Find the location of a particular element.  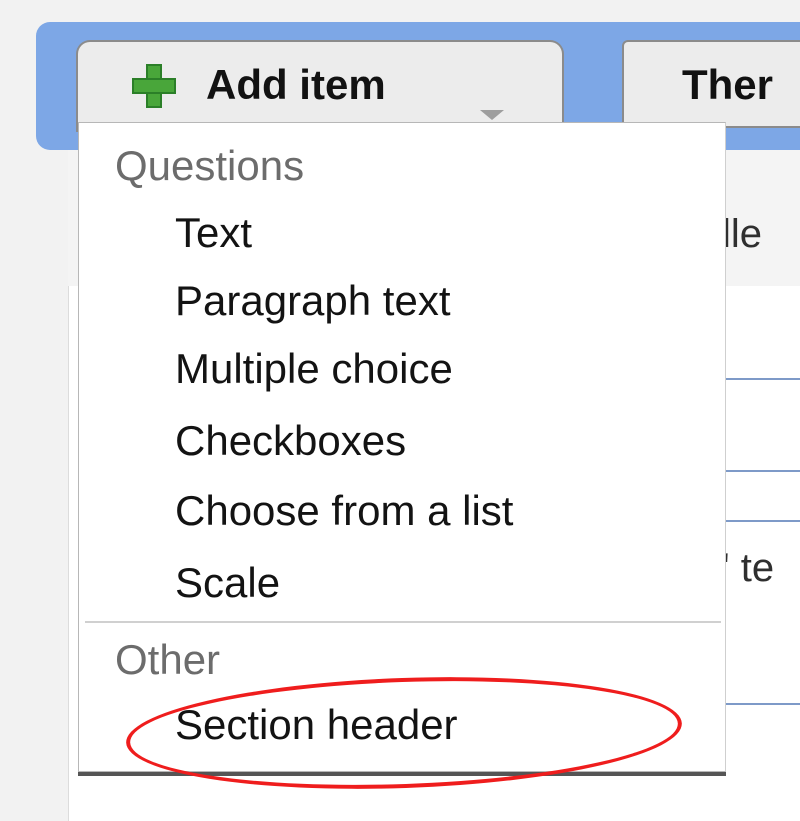

menu-item-text: Text is located at coordinates (445, 233).